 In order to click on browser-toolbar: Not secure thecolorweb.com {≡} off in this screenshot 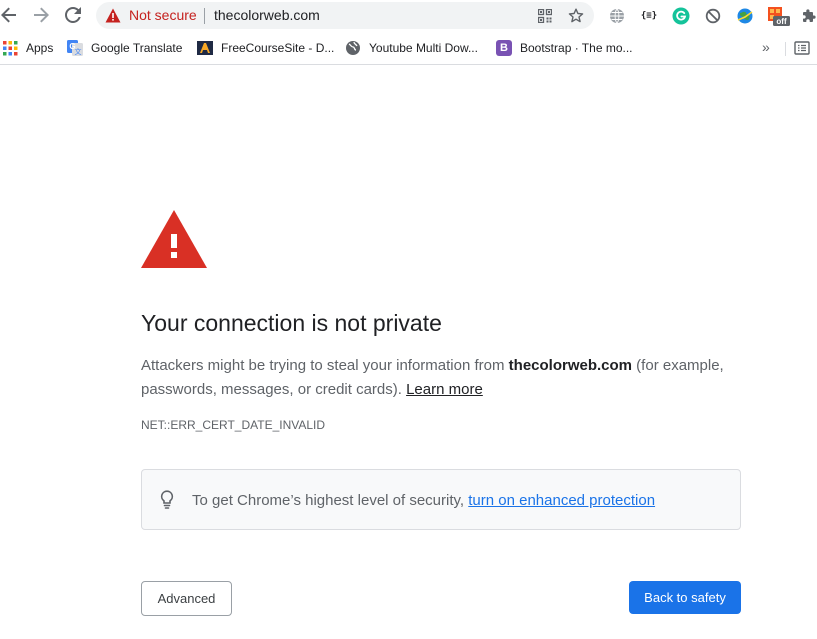, I will do `click(408, 15)`.